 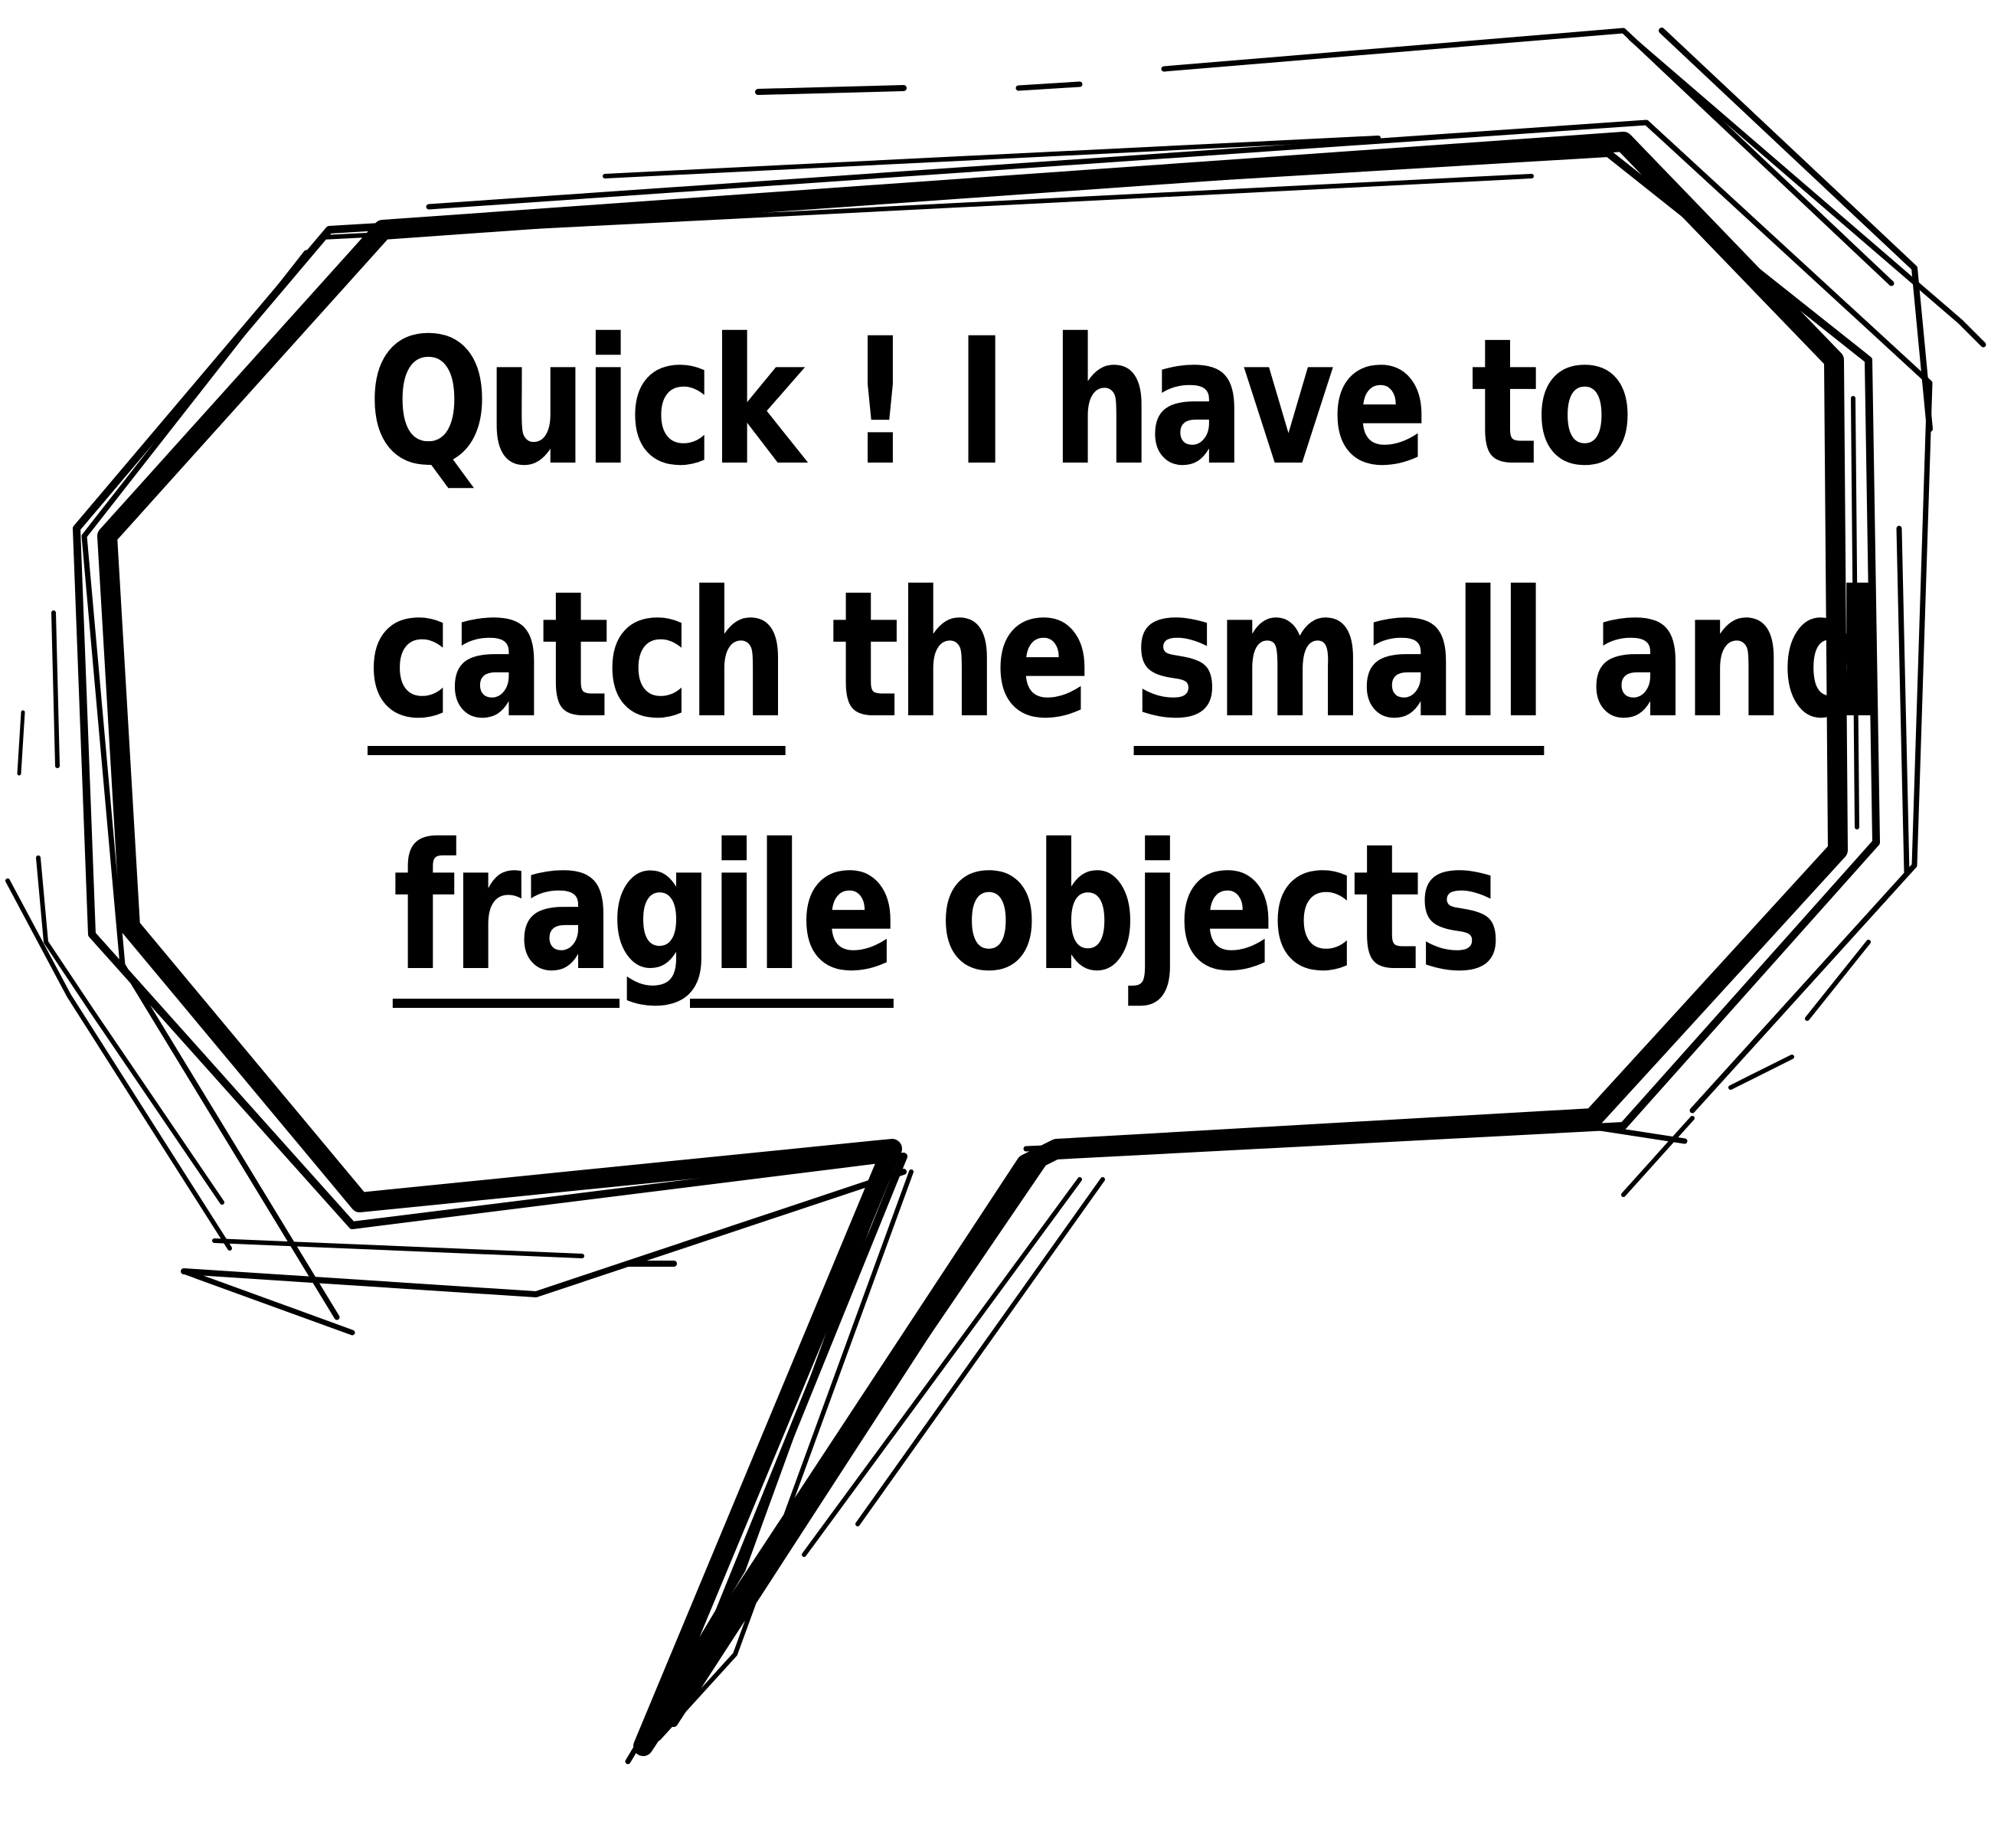 I want to click on bubble-text-line-1: Quick ! I have to, so click(x=1000, y=402).